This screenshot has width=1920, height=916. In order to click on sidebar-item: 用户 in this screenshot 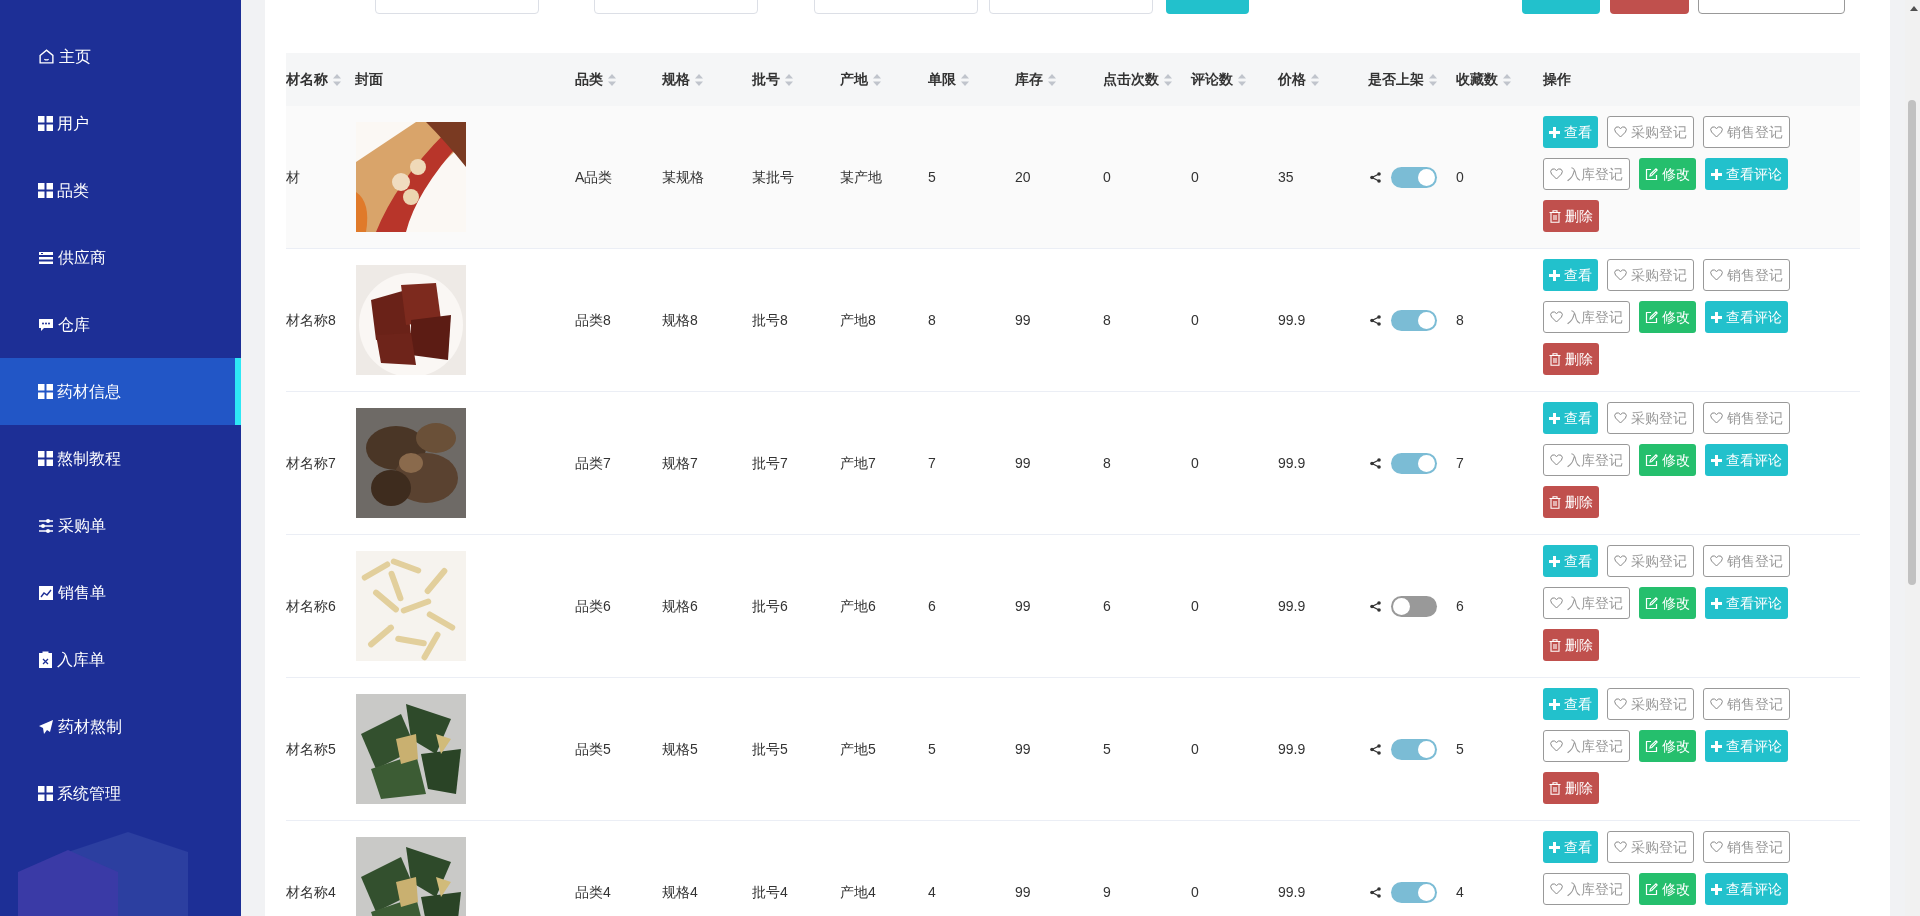, I will do `click(120, 123)`.